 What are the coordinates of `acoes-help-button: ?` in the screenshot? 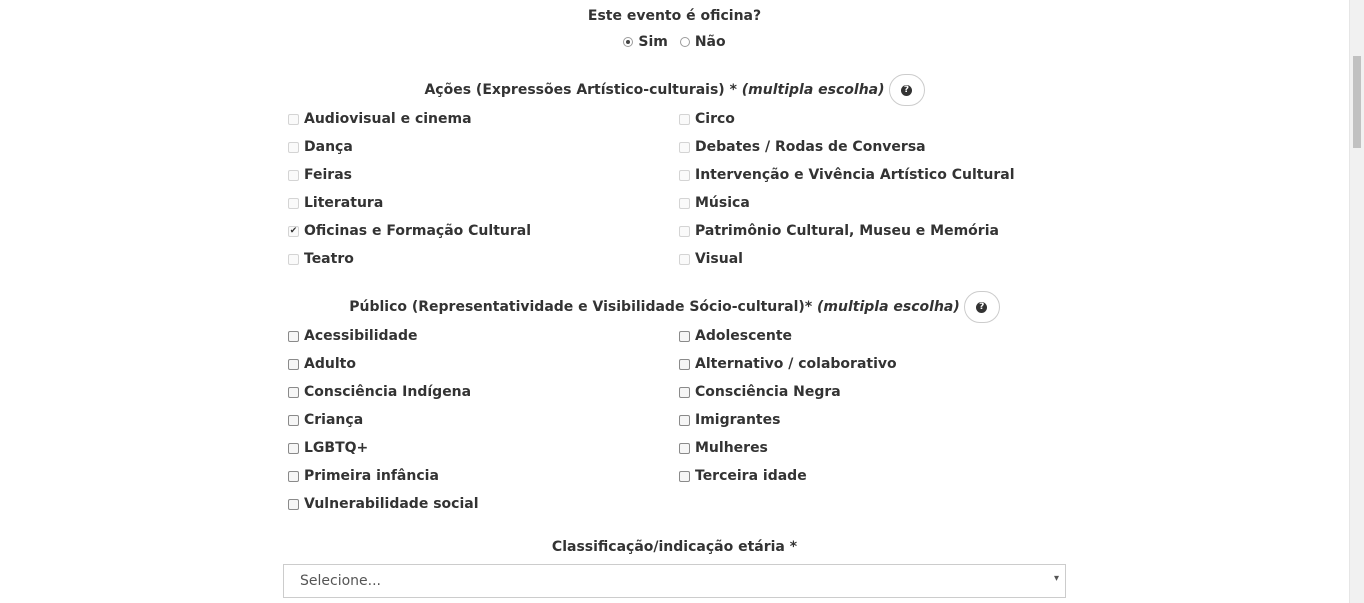 It's located at (906, 90).